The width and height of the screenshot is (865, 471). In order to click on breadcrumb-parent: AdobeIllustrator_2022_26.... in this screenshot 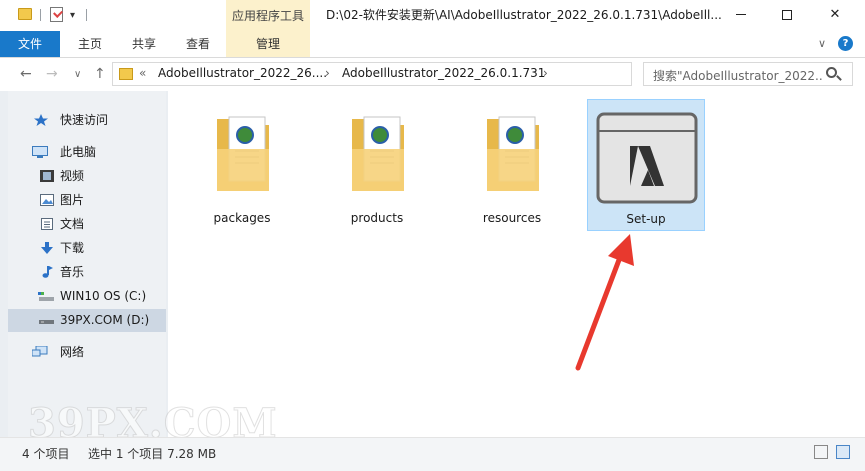, I will do `click(242, 73)`.